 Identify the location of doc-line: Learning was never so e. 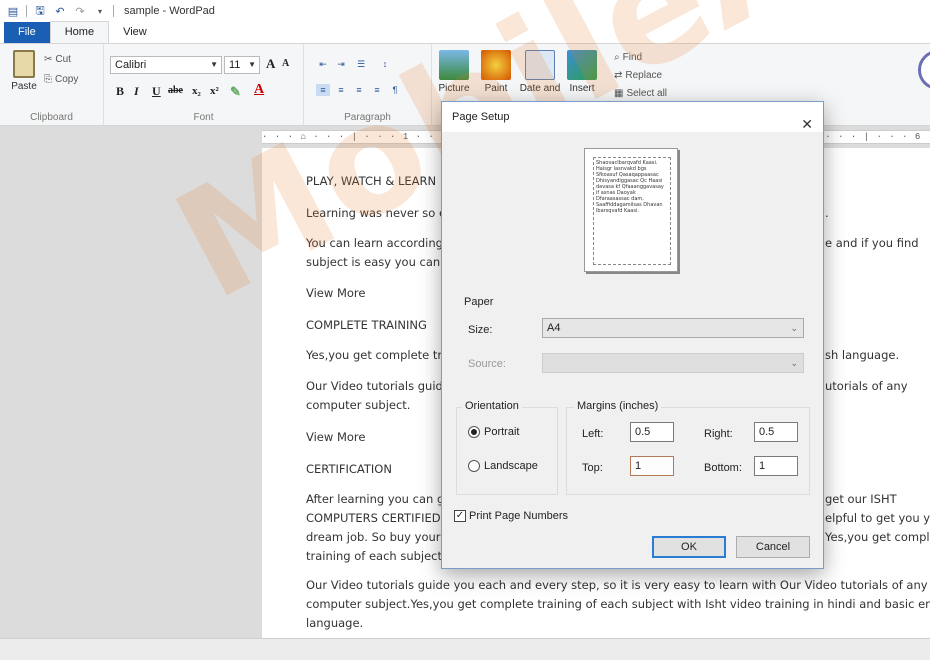
(376, 213).